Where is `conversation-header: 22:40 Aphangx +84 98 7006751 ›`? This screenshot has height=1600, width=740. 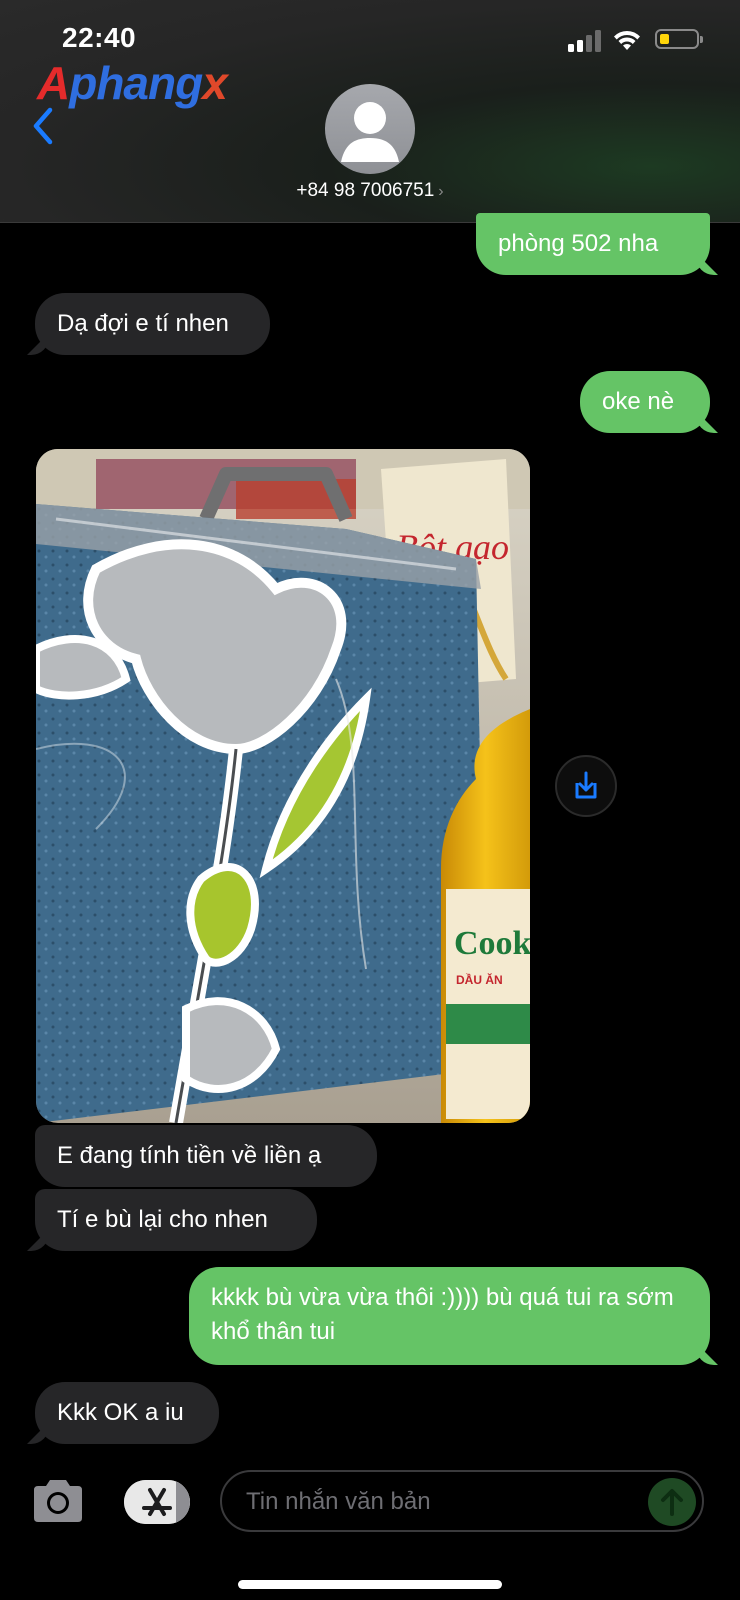 conversation-header: 22:40 Aphangx +84 98 7006751 › is located at coordinates (370, 111).